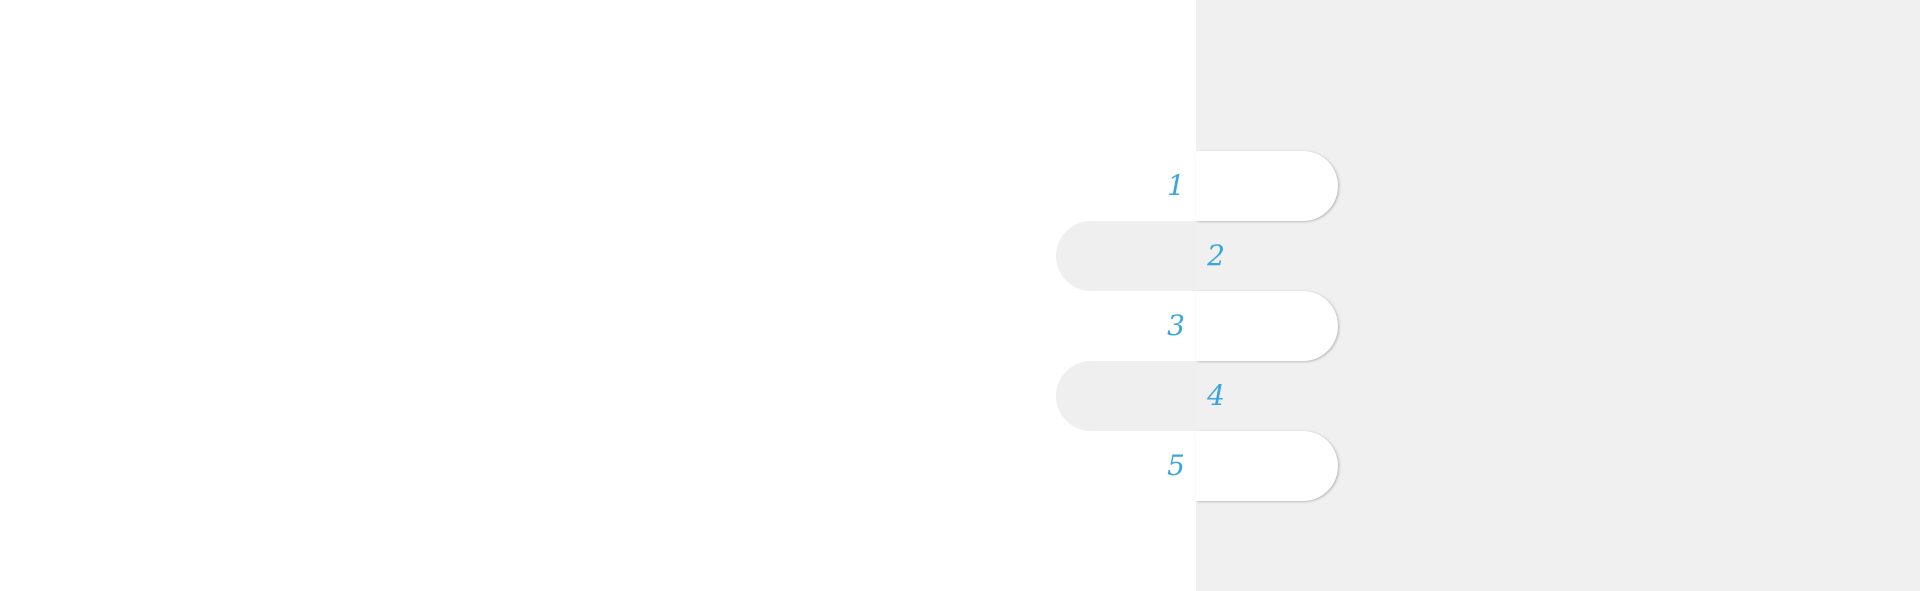  What do you see at coordinates (1216, 255) in the screenshot?
I see `step-2-number: 2` at bounding box center [1216, 255].